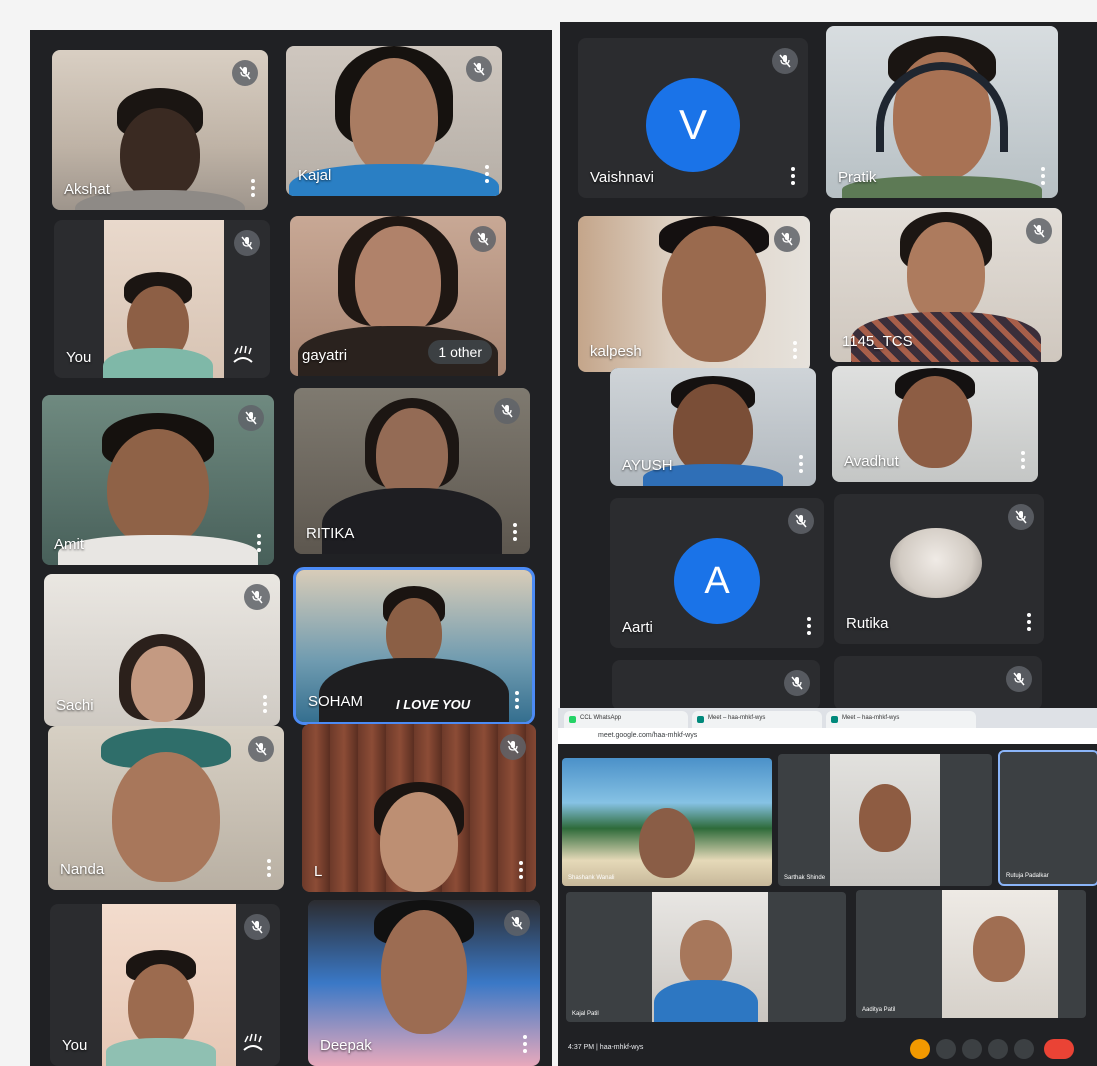 The image size is (1097, 1066). I want to click on present-icon, so click(998, 1049).